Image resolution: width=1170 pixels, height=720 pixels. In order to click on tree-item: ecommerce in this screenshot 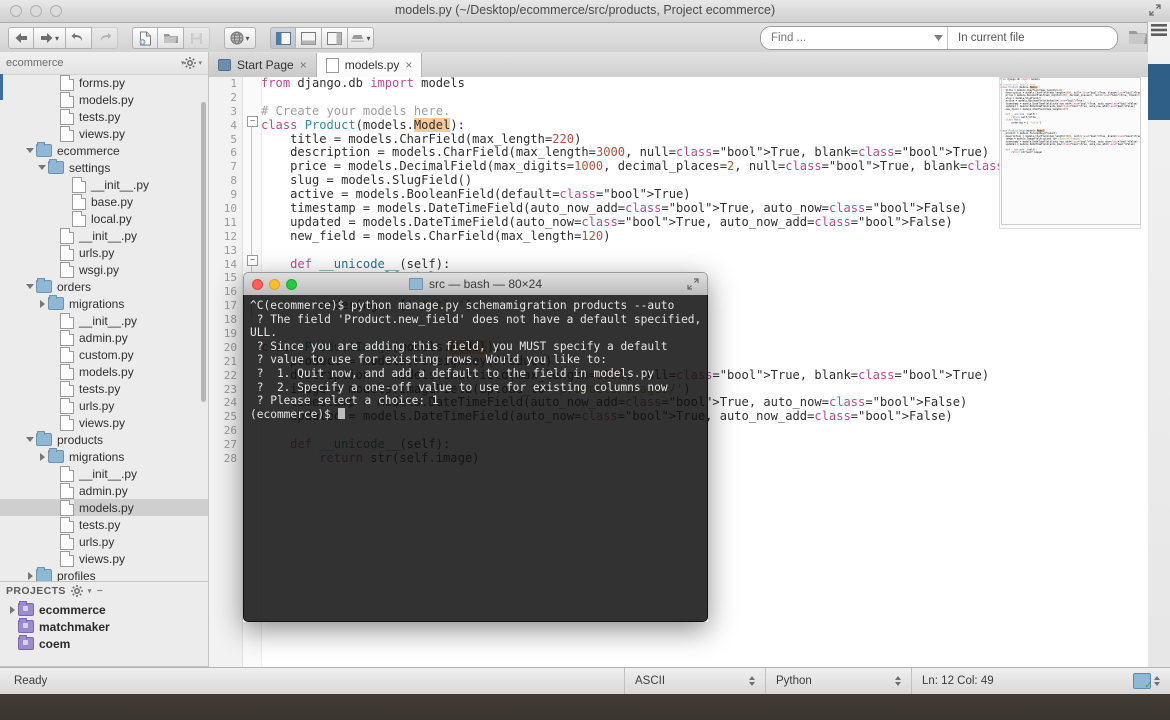, I will do `click(104, 150)`.